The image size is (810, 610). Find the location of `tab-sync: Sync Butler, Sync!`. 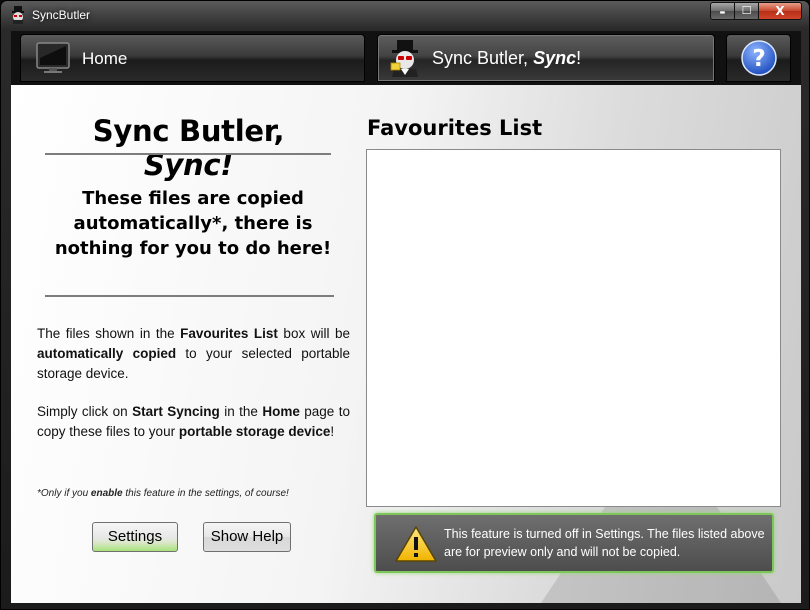

tab-sync: Sync Butler, Sync! is located at coordinates (546, 58).